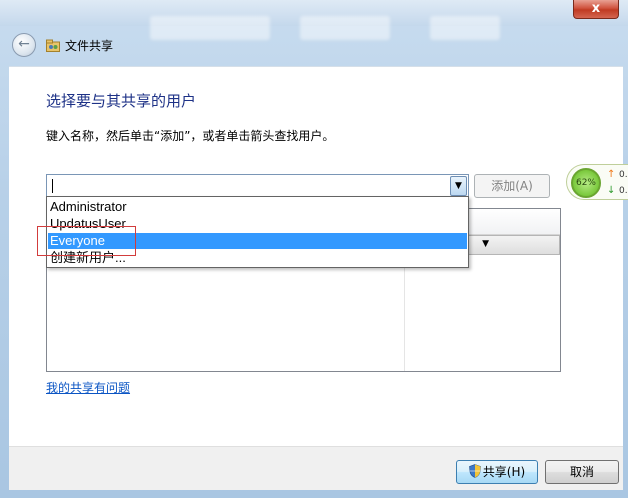 This screenshot has width=628, height=498. What do you see at coordinates (53, 45) in the screenshot?
I see `file-sharing-icon` at bounding box center [53, 45].